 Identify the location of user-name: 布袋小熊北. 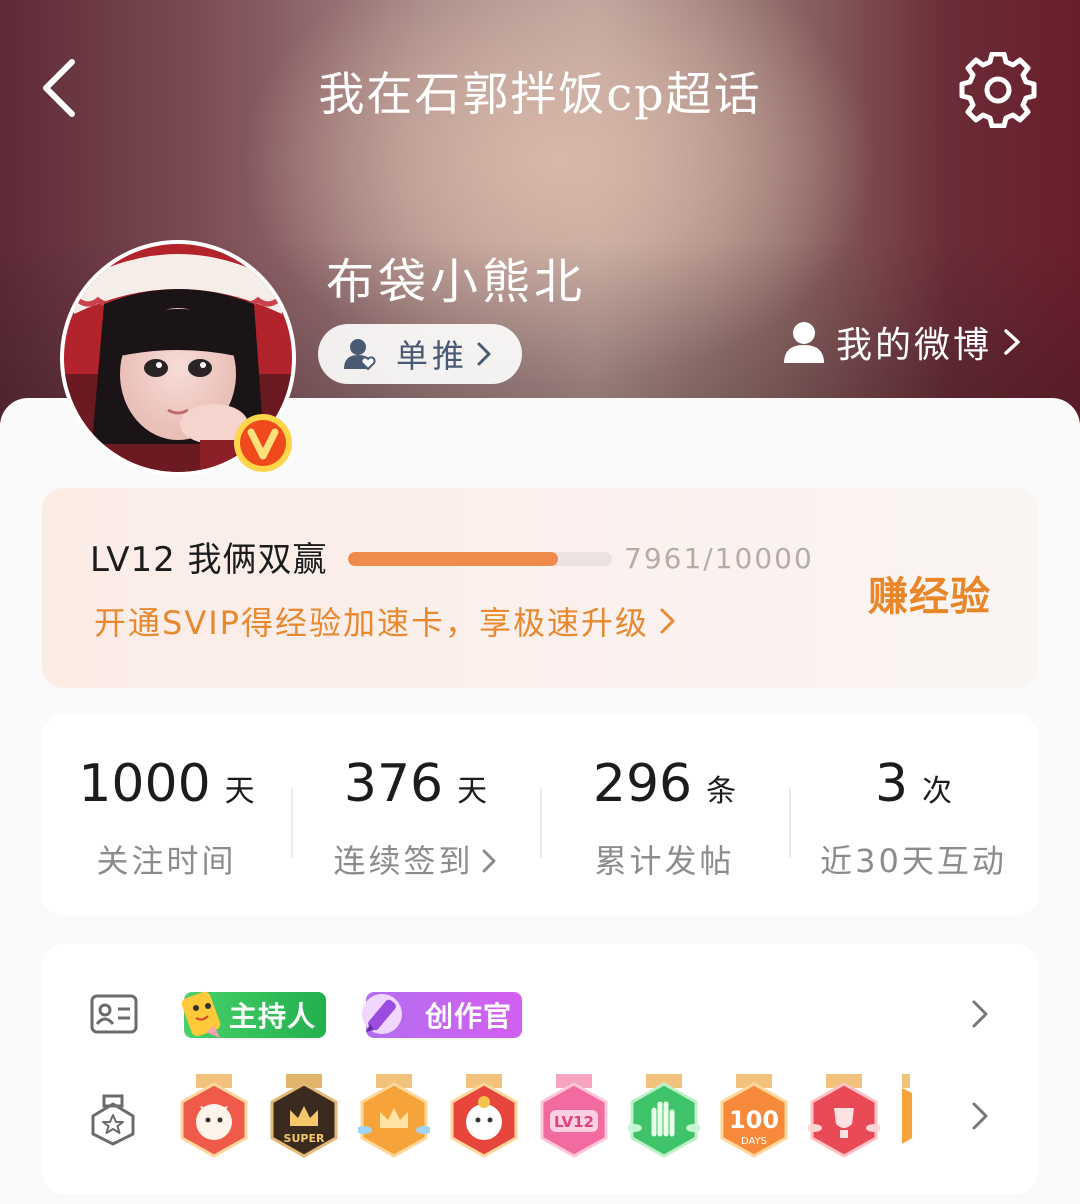
(456, 282).